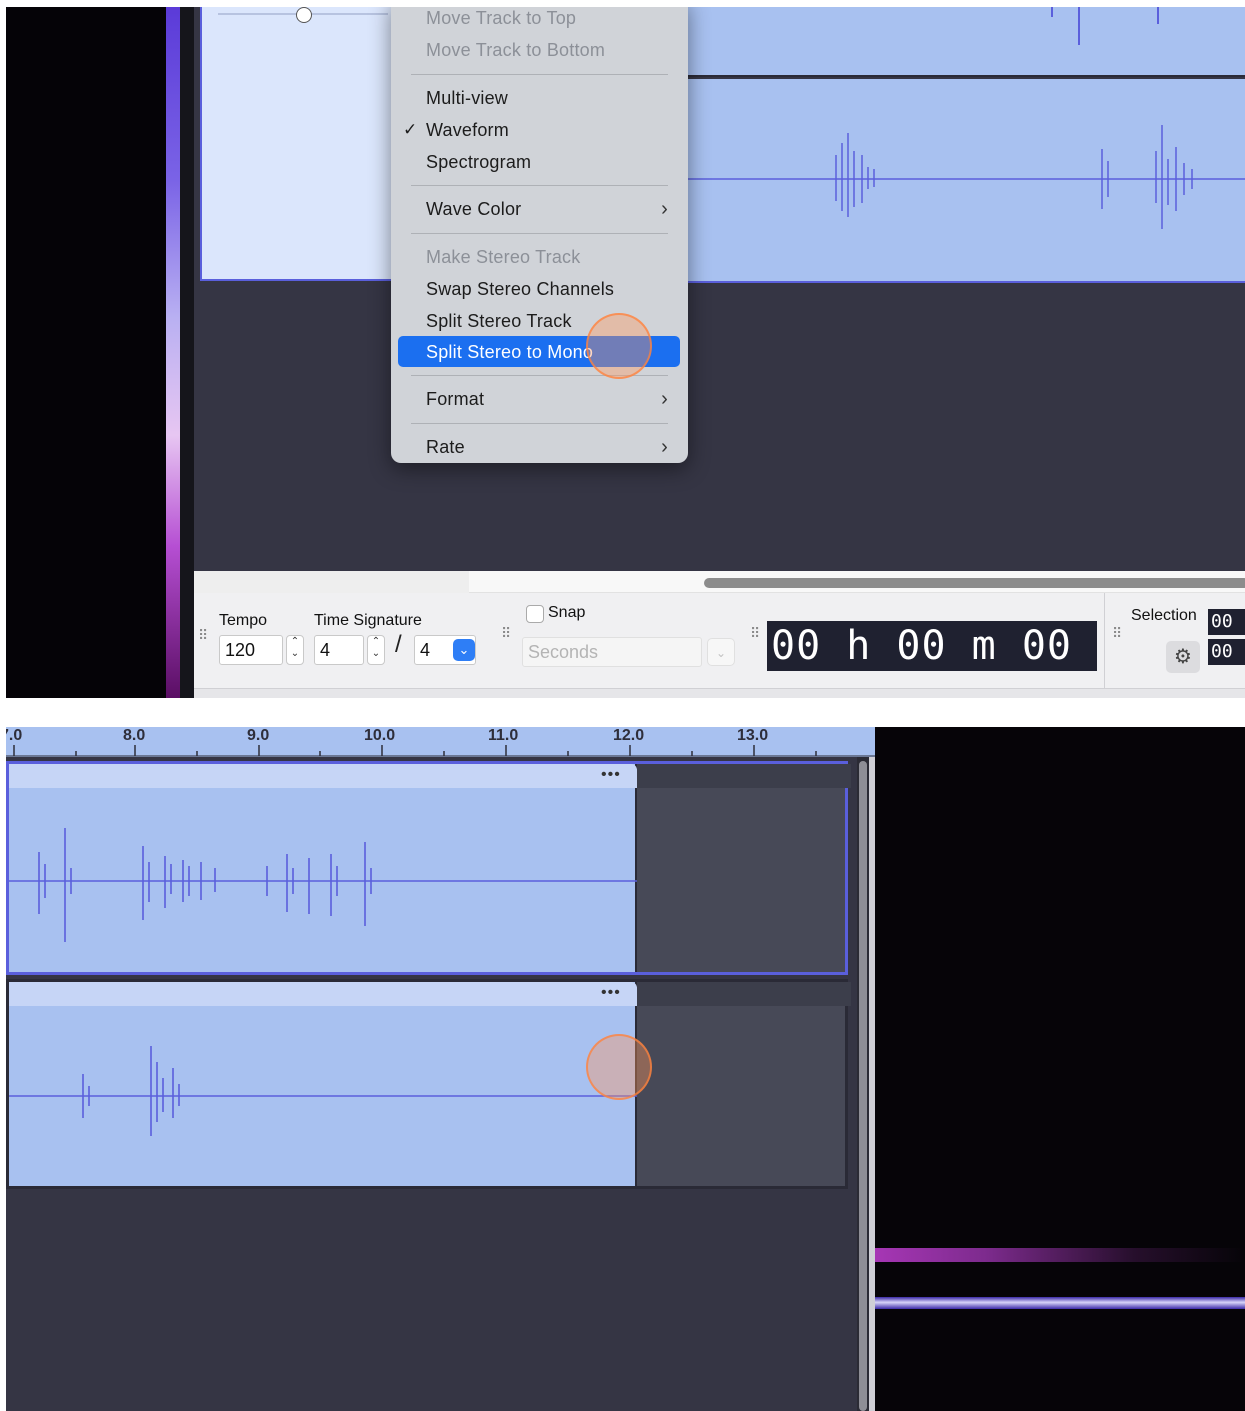  What do you see at coordinates (368, 620) in the screenshot?
I see `time-signature-label: Time Signature` at bounding box center [368, 620].